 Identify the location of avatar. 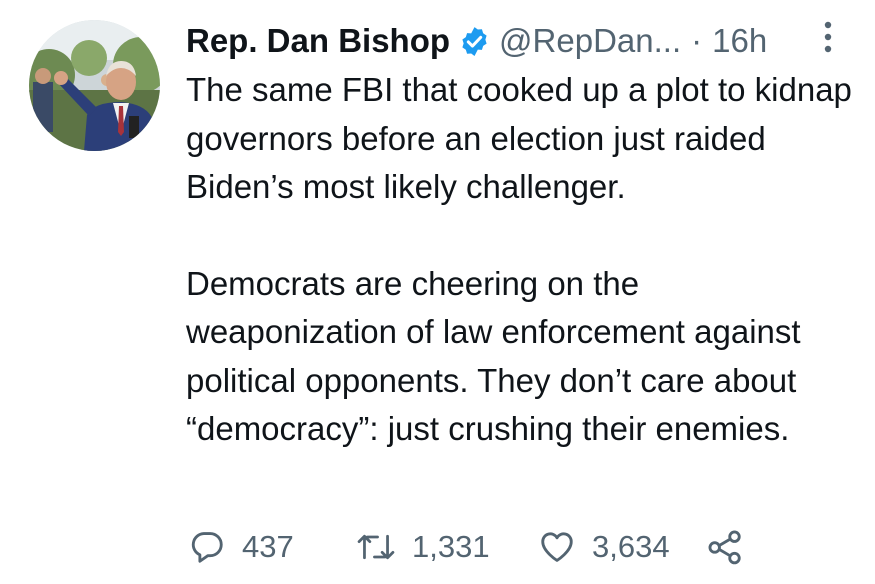
(94, 85).